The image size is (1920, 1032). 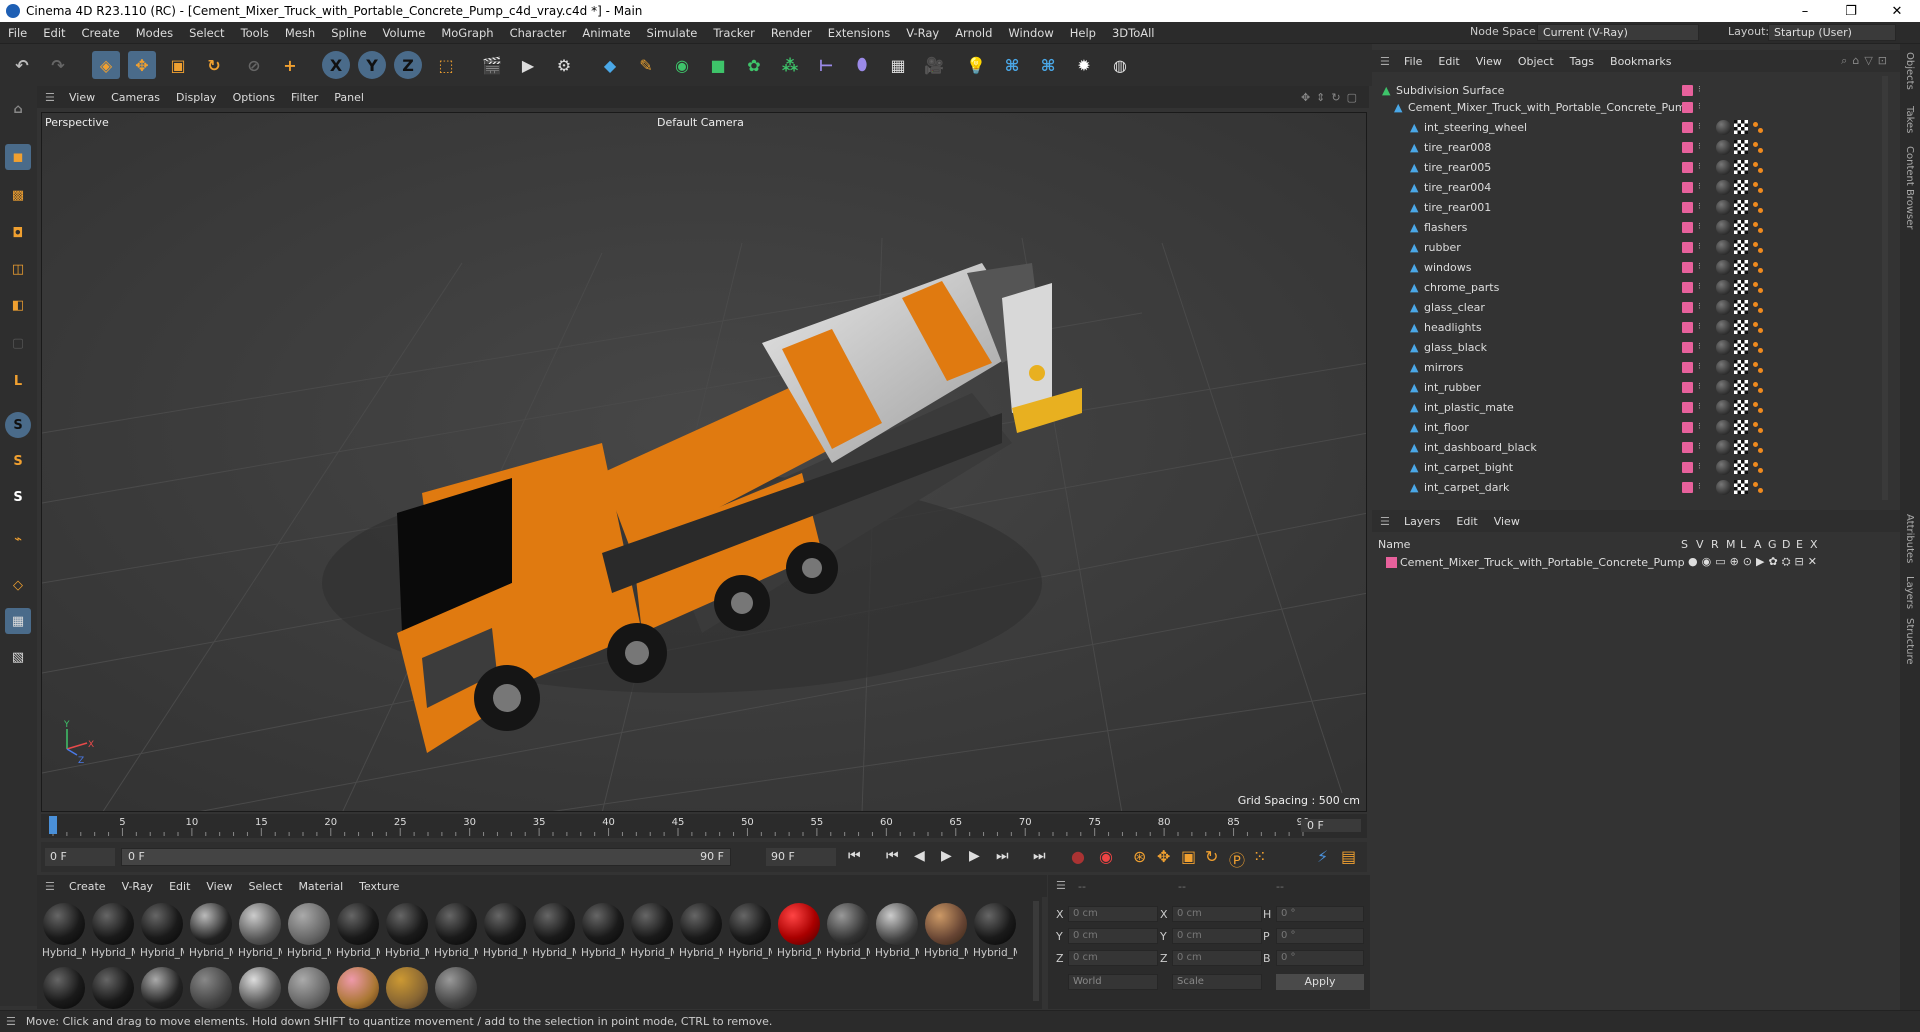 What do you see at coordinates (196, 97) in the screenshot?
I see `viewport-menu-display: Display` at bounding box center [196, 97].